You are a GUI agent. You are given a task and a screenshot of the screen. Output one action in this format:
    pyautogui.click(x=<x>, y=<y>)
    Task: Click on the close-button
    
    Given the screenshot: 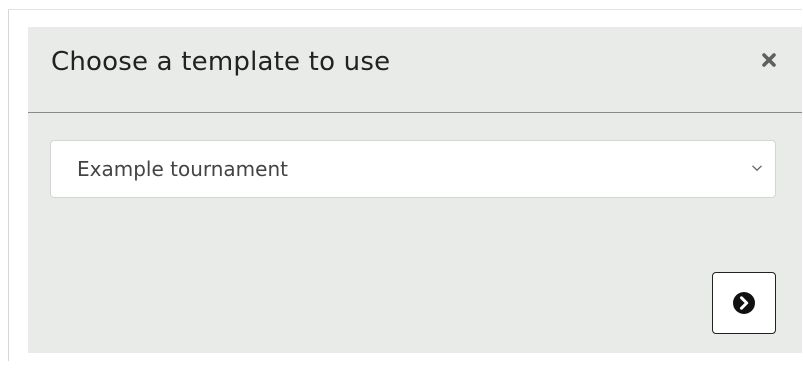 What is the action you would take?
    pyautogui.click(x=769, y=60)
    